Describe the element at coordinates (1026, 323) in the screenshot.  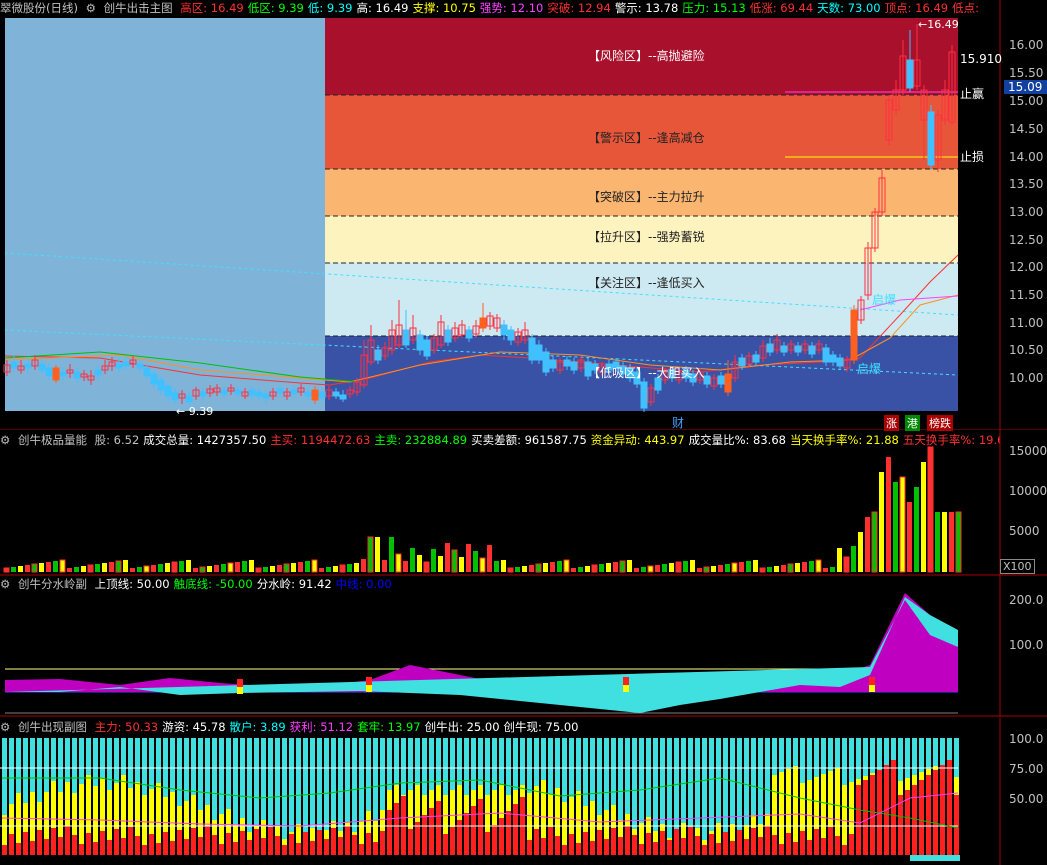
I see `main-tick-10: 11.00` at that location.